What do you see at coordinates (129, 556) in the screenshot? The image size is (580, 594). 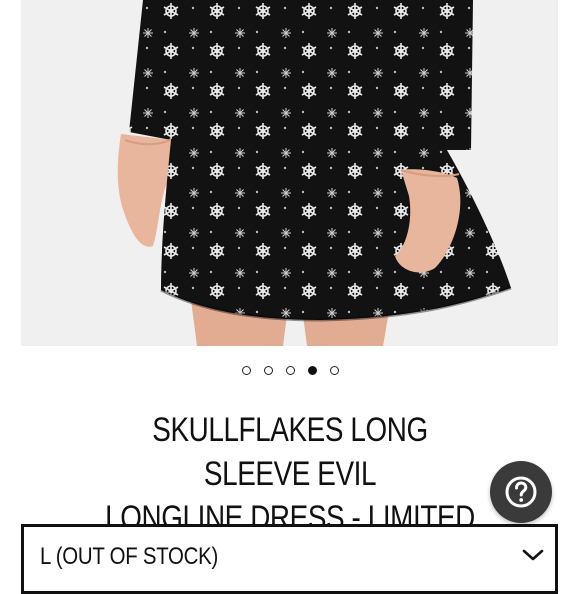 I see `size-select-value: L (OUT OF STOCK)` at bounding box center [129, 556].